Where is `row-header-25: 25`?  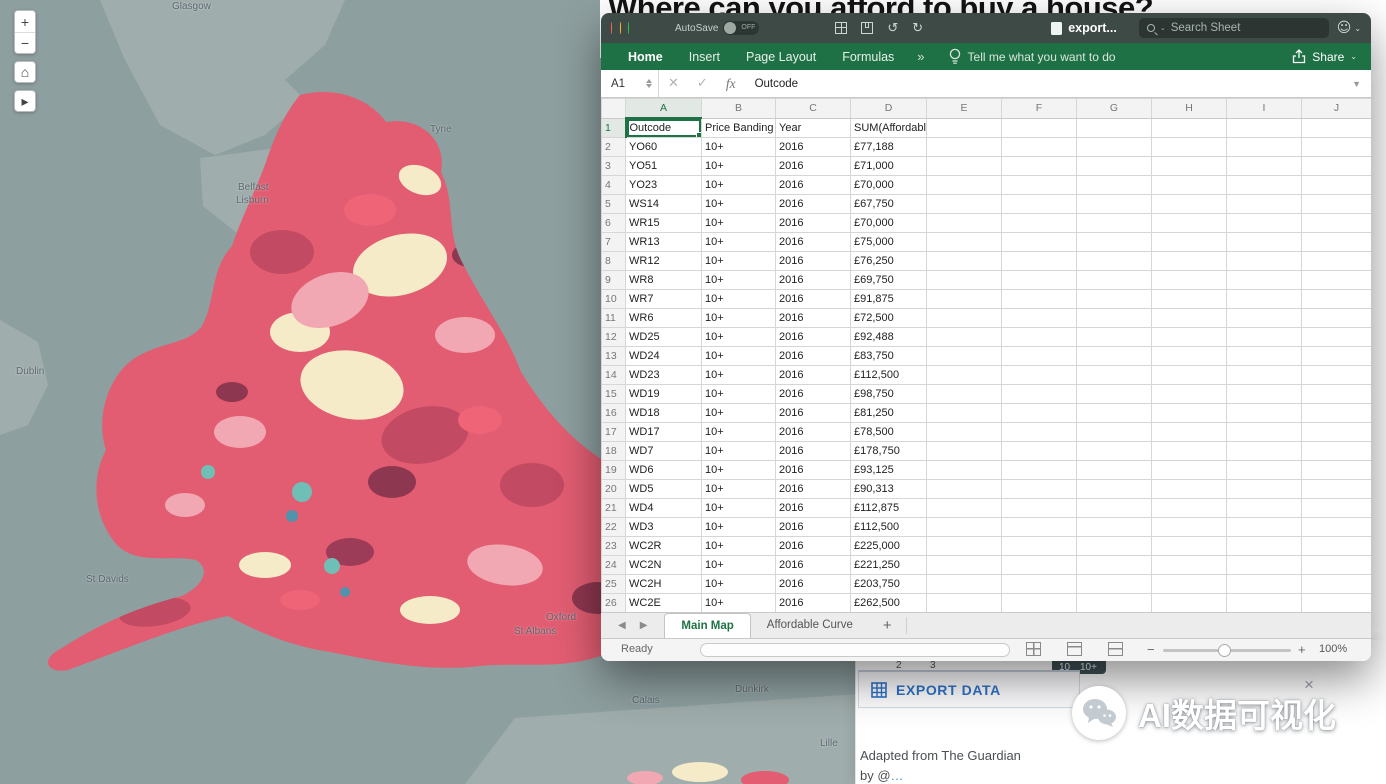 row-header-25: 25 is located at coordinates (613, 584).